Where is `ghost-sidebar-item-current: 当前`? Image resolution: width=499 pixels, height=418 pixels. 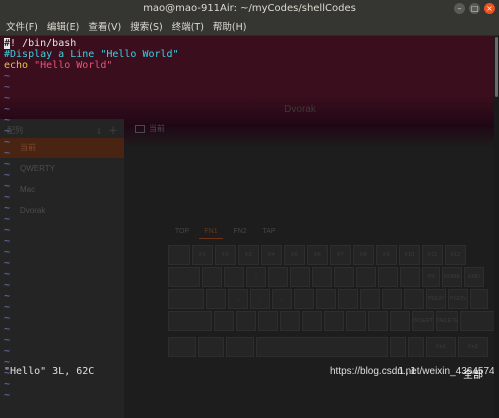 ghost-sidebar-item-current: 当前 is located at coordinates (62, 148).